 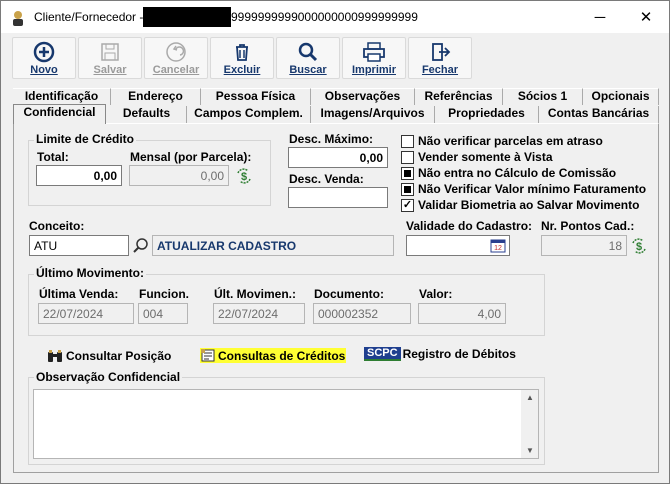 I want to click on imprimir-label: Imprimir, so click(x=373, y=70).